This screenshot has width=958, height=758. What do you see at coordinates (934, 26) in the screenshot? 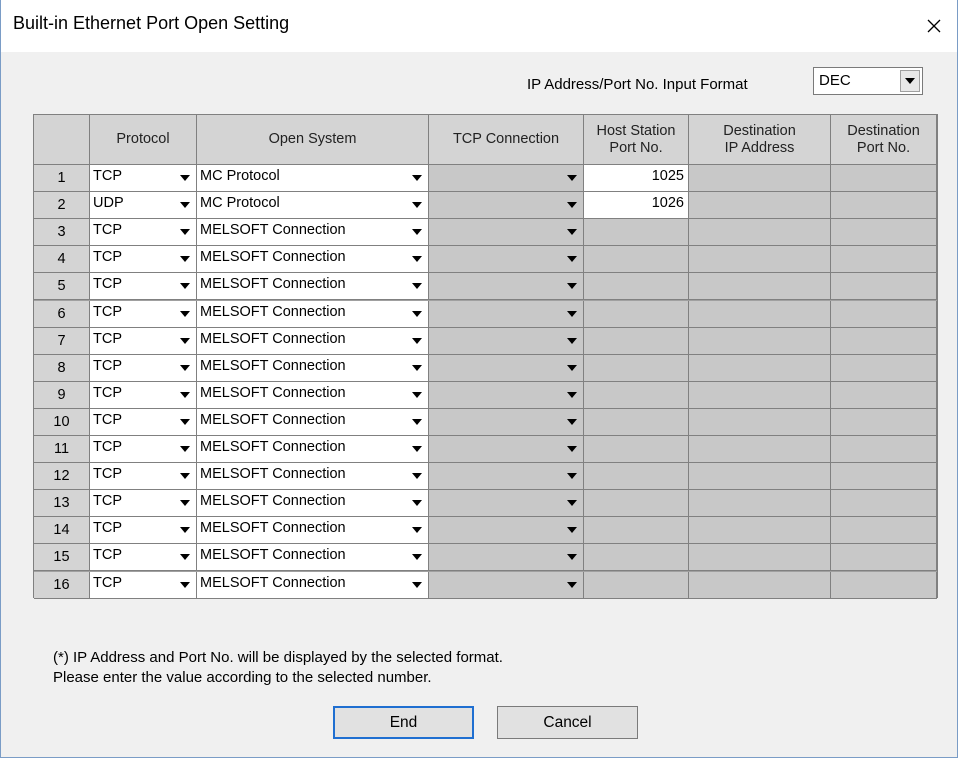
I see `close-button` at bounding box center [934, 26].